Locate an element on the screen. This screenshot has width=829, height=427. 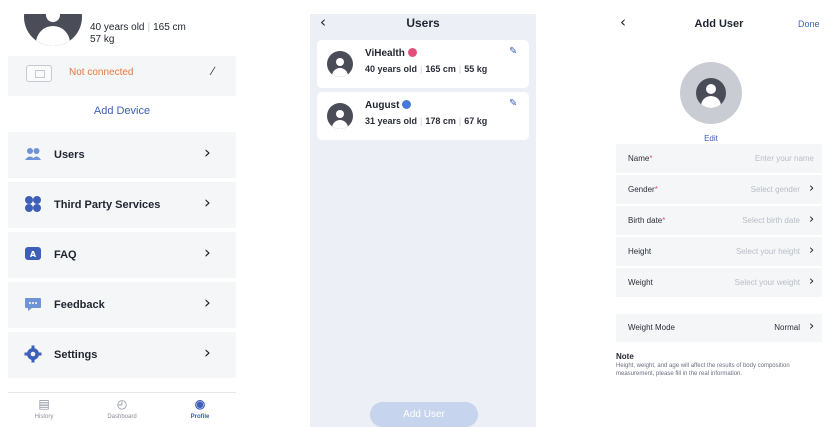
user-name: August is located at coordinates (382, 105).